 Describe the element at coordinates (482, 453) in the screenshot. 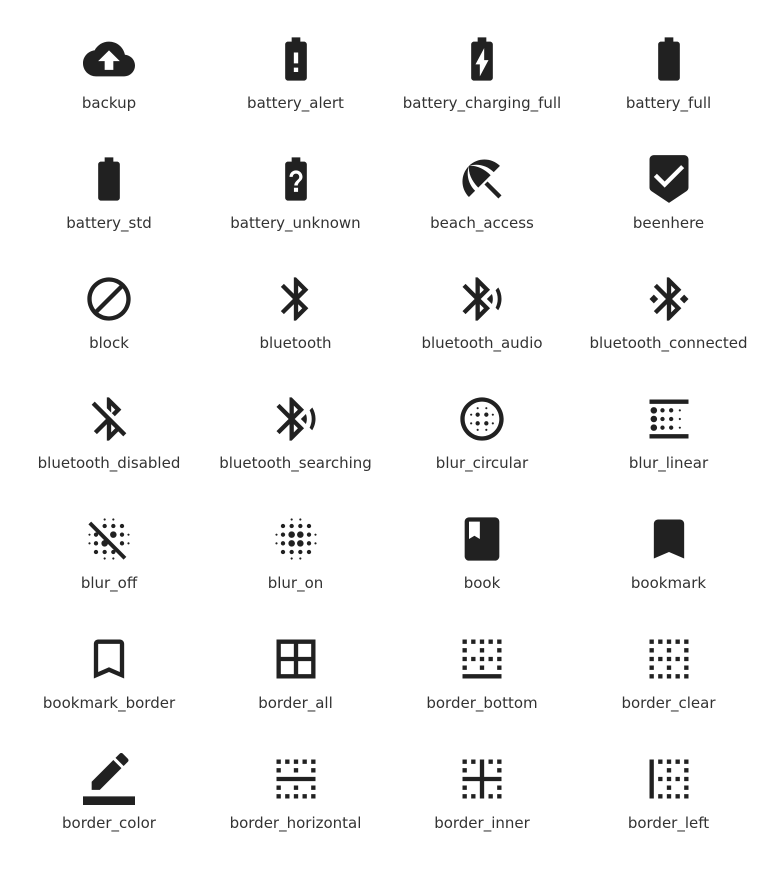

I see `icon-tile-blur-circular: blur_circular` at that location.